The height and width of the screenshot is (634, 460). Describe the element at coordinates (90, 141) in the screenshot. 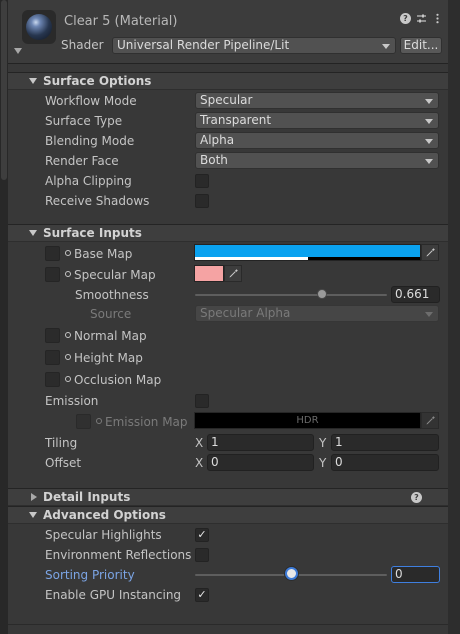

I see `blending-mode-label: Blending Mode` at that location.